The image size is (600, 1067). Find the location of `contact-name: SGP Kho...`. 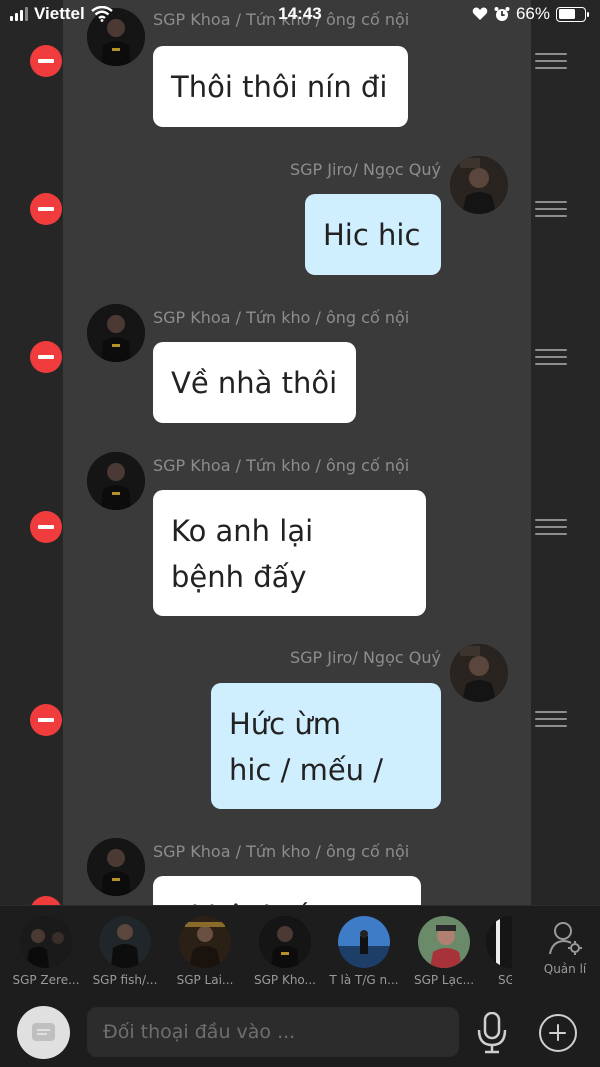

contact-name: SGP Kho... is located at coordinates (284, 980).